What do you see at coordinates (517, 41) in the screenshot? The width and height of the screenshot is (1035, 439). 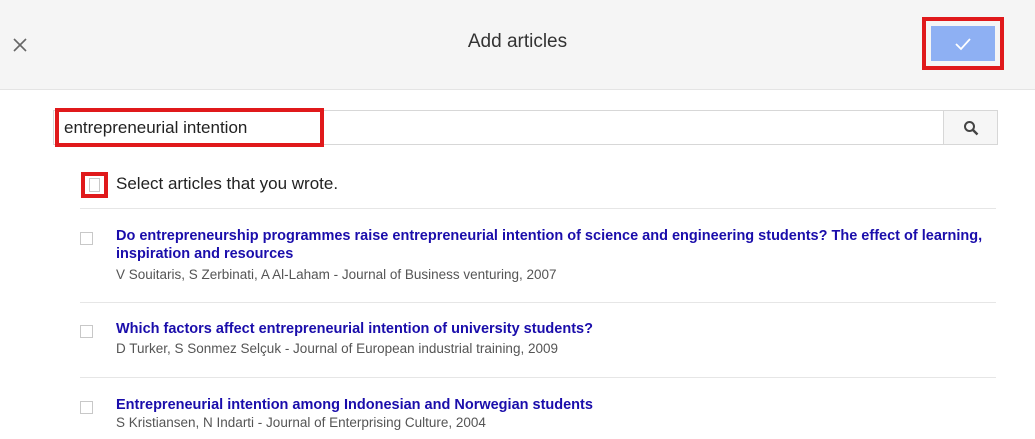 I see `dialog-title: Add articles` at bounding box center [517, 41].